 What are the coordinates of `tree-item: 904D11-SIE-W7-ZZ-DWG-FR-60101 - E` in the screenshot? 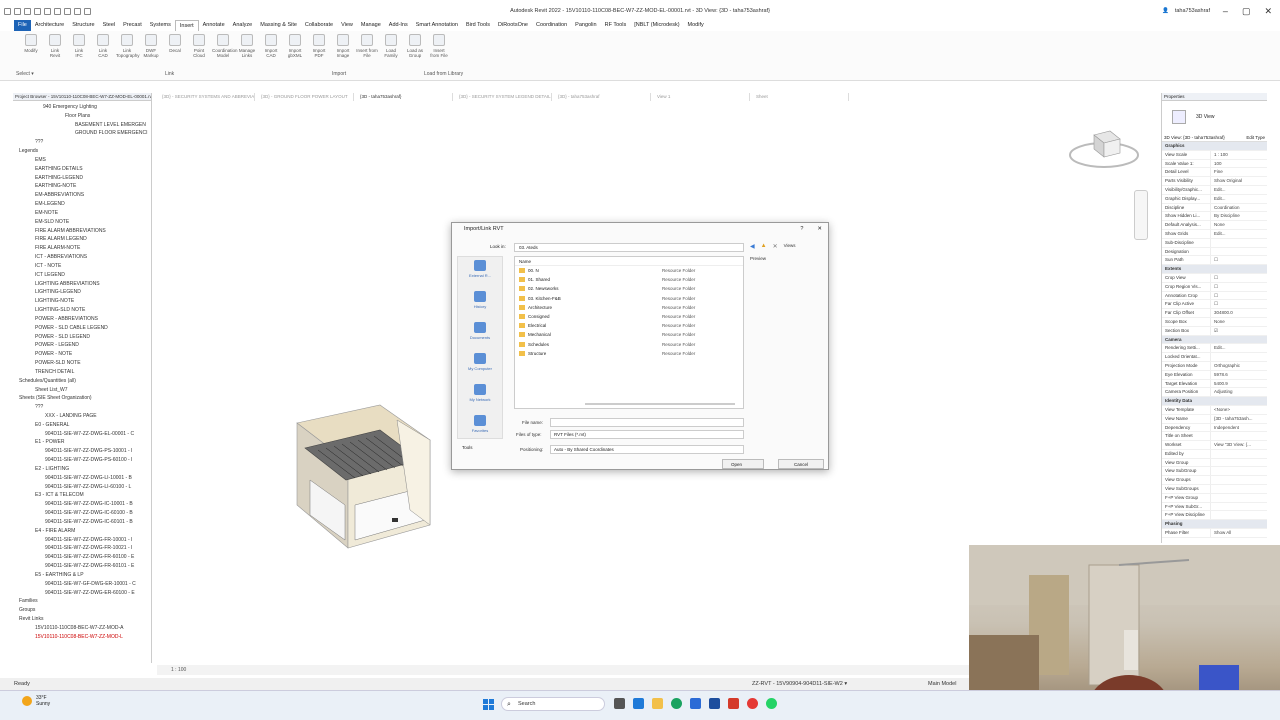 It's located at (82, 566).